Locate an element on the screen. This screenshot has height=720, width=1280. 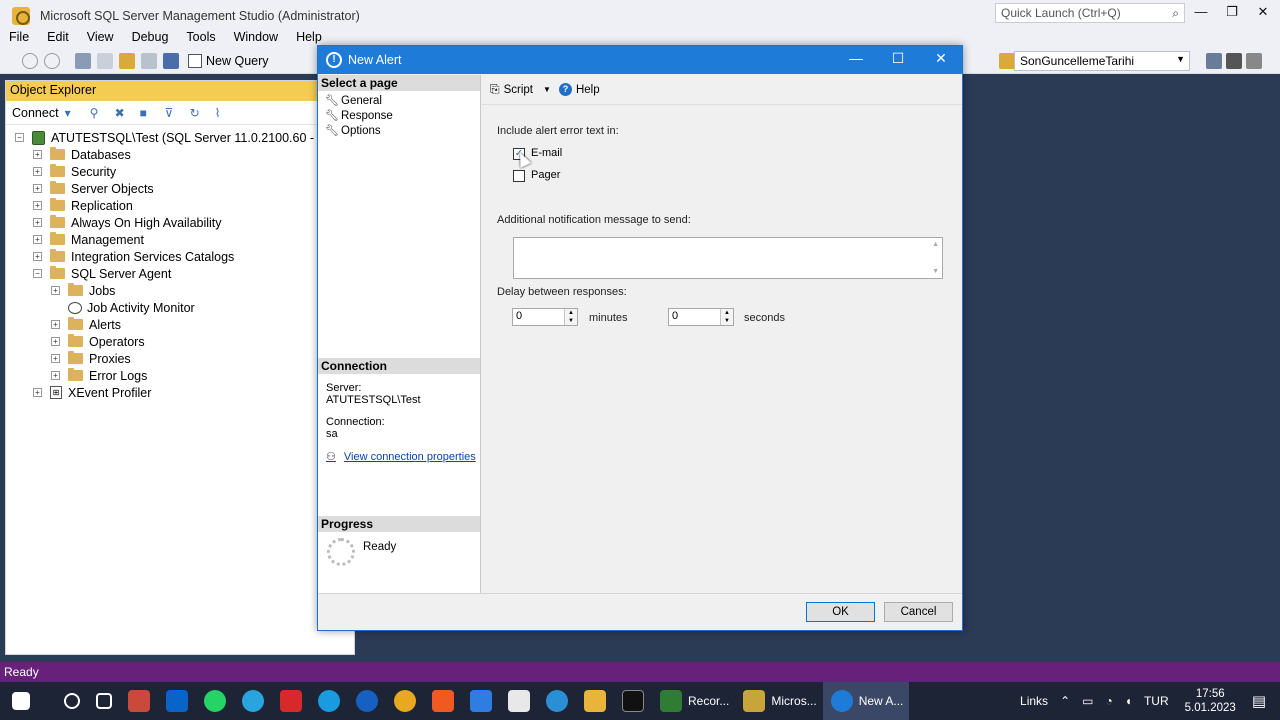
language-indicator: TUR is located at coordinates (1156, 701).